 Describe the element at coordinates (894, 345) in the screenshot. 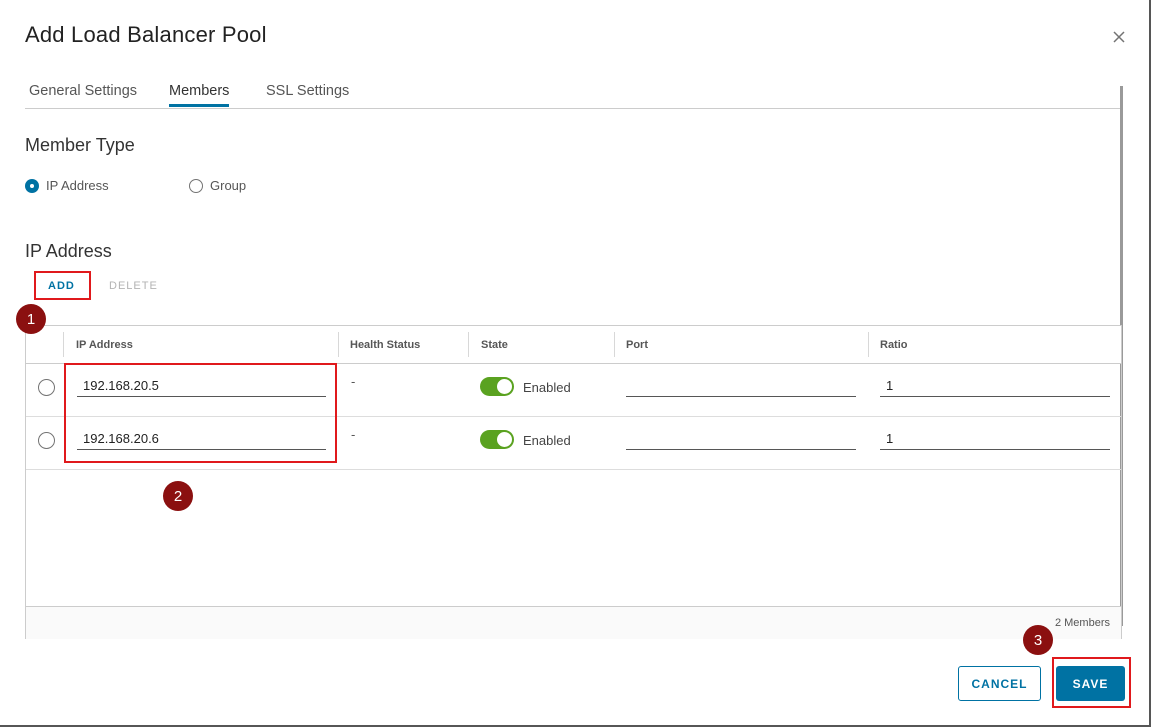

I see `column-header-ratio: Ratio` at that location.